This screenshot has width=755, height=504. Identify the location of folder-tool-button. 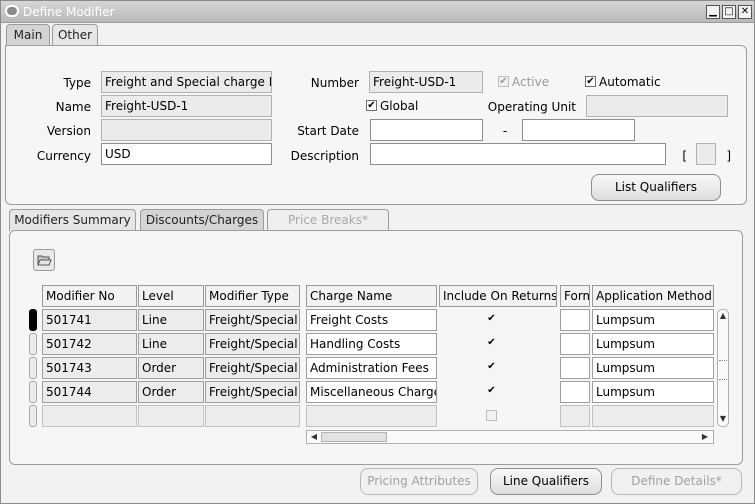
(44, 260).